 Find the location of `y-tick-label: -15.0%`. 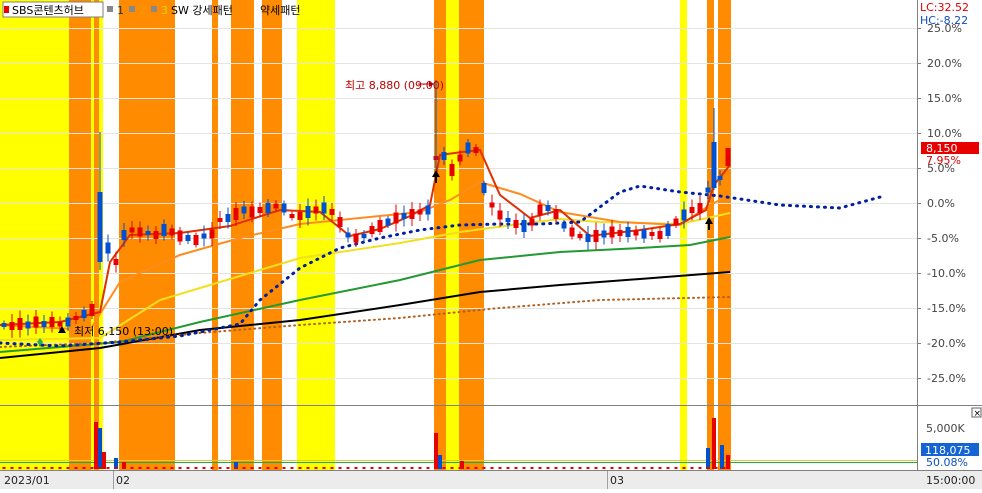

y-tick-label: -15.0% is located at coordinates (946, 308).